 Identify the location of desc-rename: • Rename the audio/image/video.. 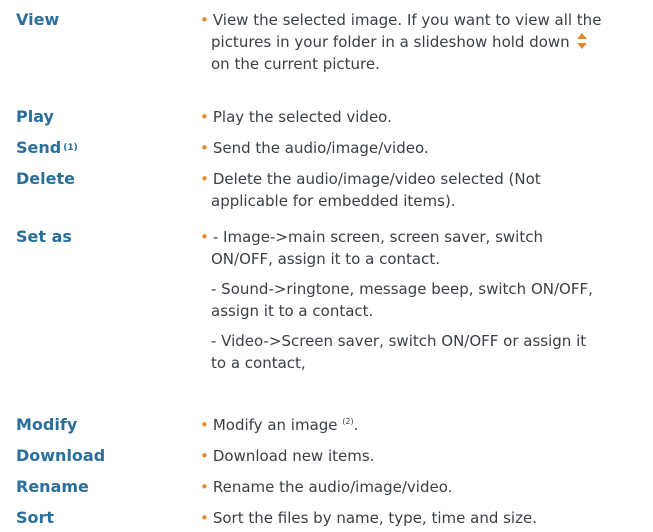
(326, 487).